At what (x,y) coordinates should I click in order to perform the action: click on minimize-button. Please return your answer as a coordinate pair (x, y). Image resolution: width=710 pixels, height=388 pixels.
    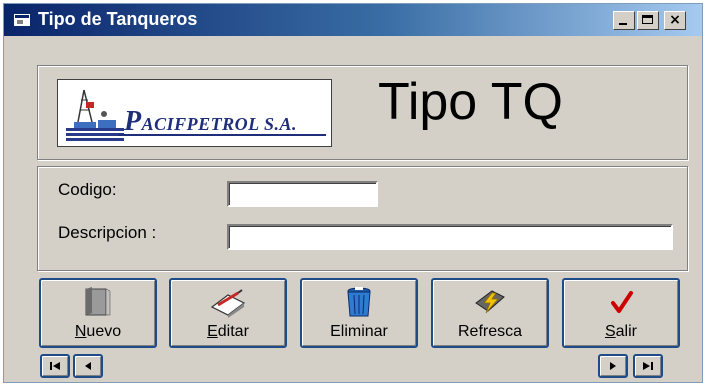
    Looking at the image, I should click on (624, 20).